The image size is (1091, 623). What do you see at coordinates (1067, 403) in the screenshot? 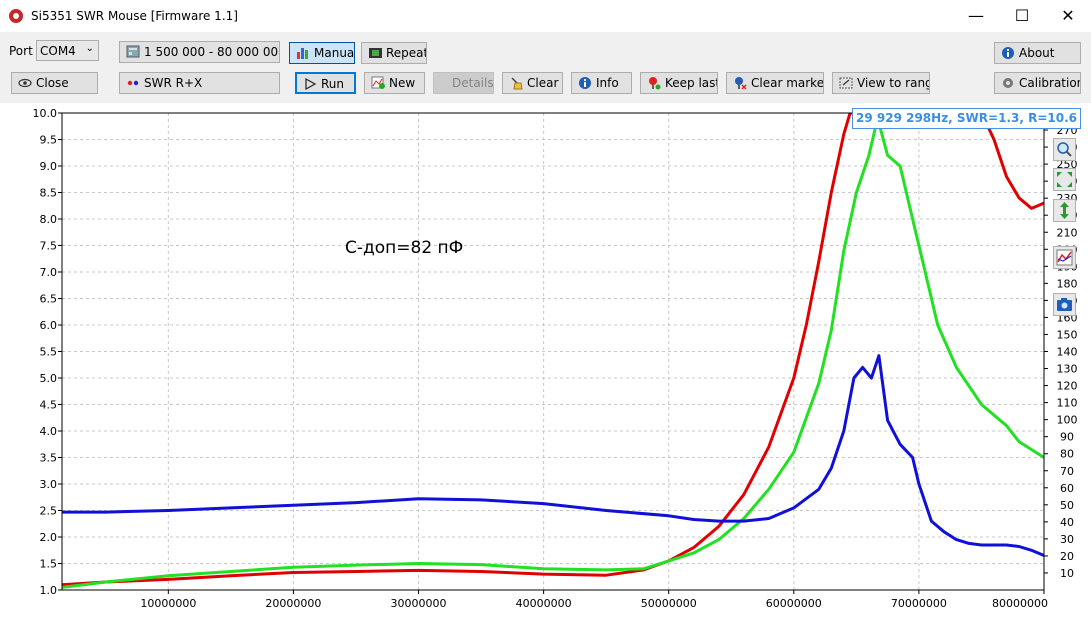
I see `y-right-tick-label: 110` at bounding box center [1067, 403].